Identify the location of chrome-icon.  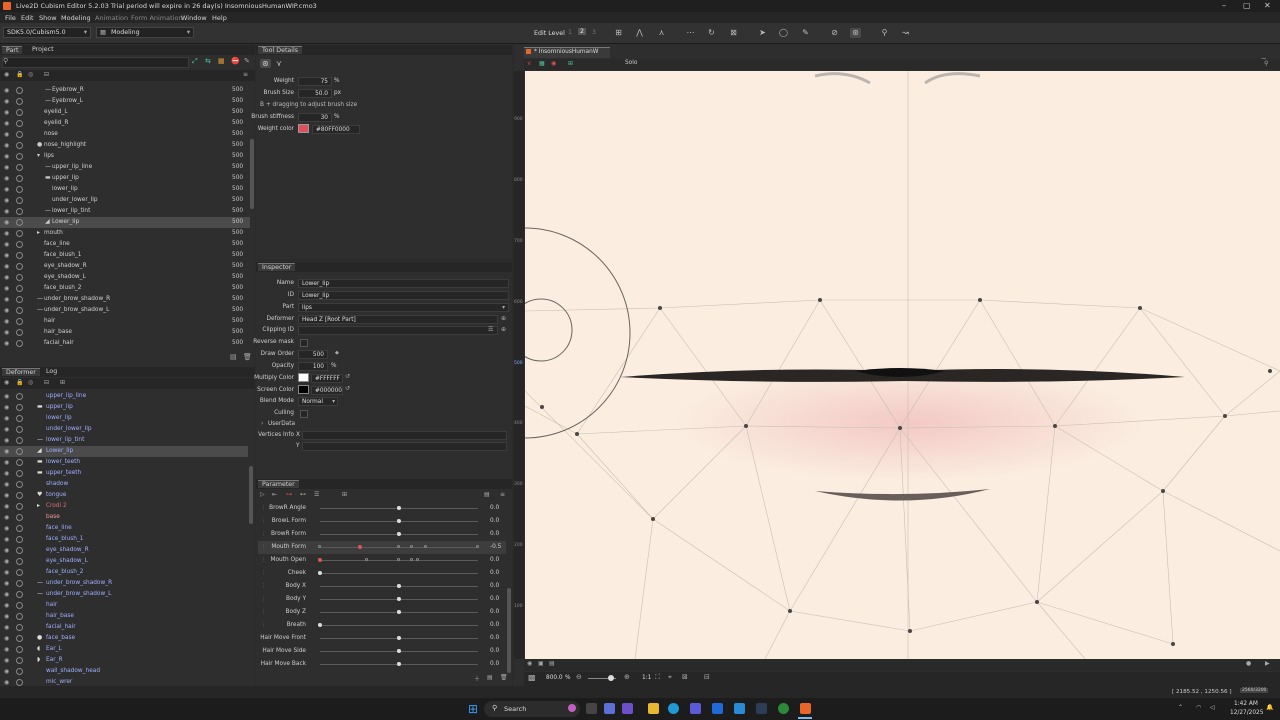
(783, 708).